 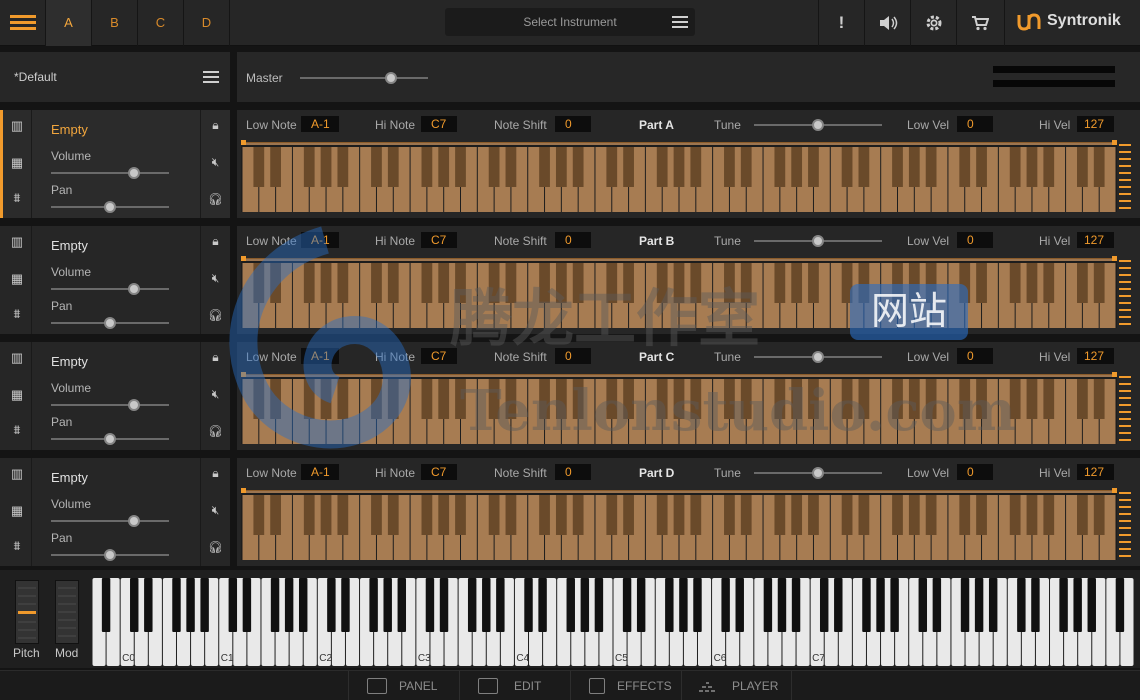 I want to click on nav-edit-button: EDIT, so click(x=514, y=685).